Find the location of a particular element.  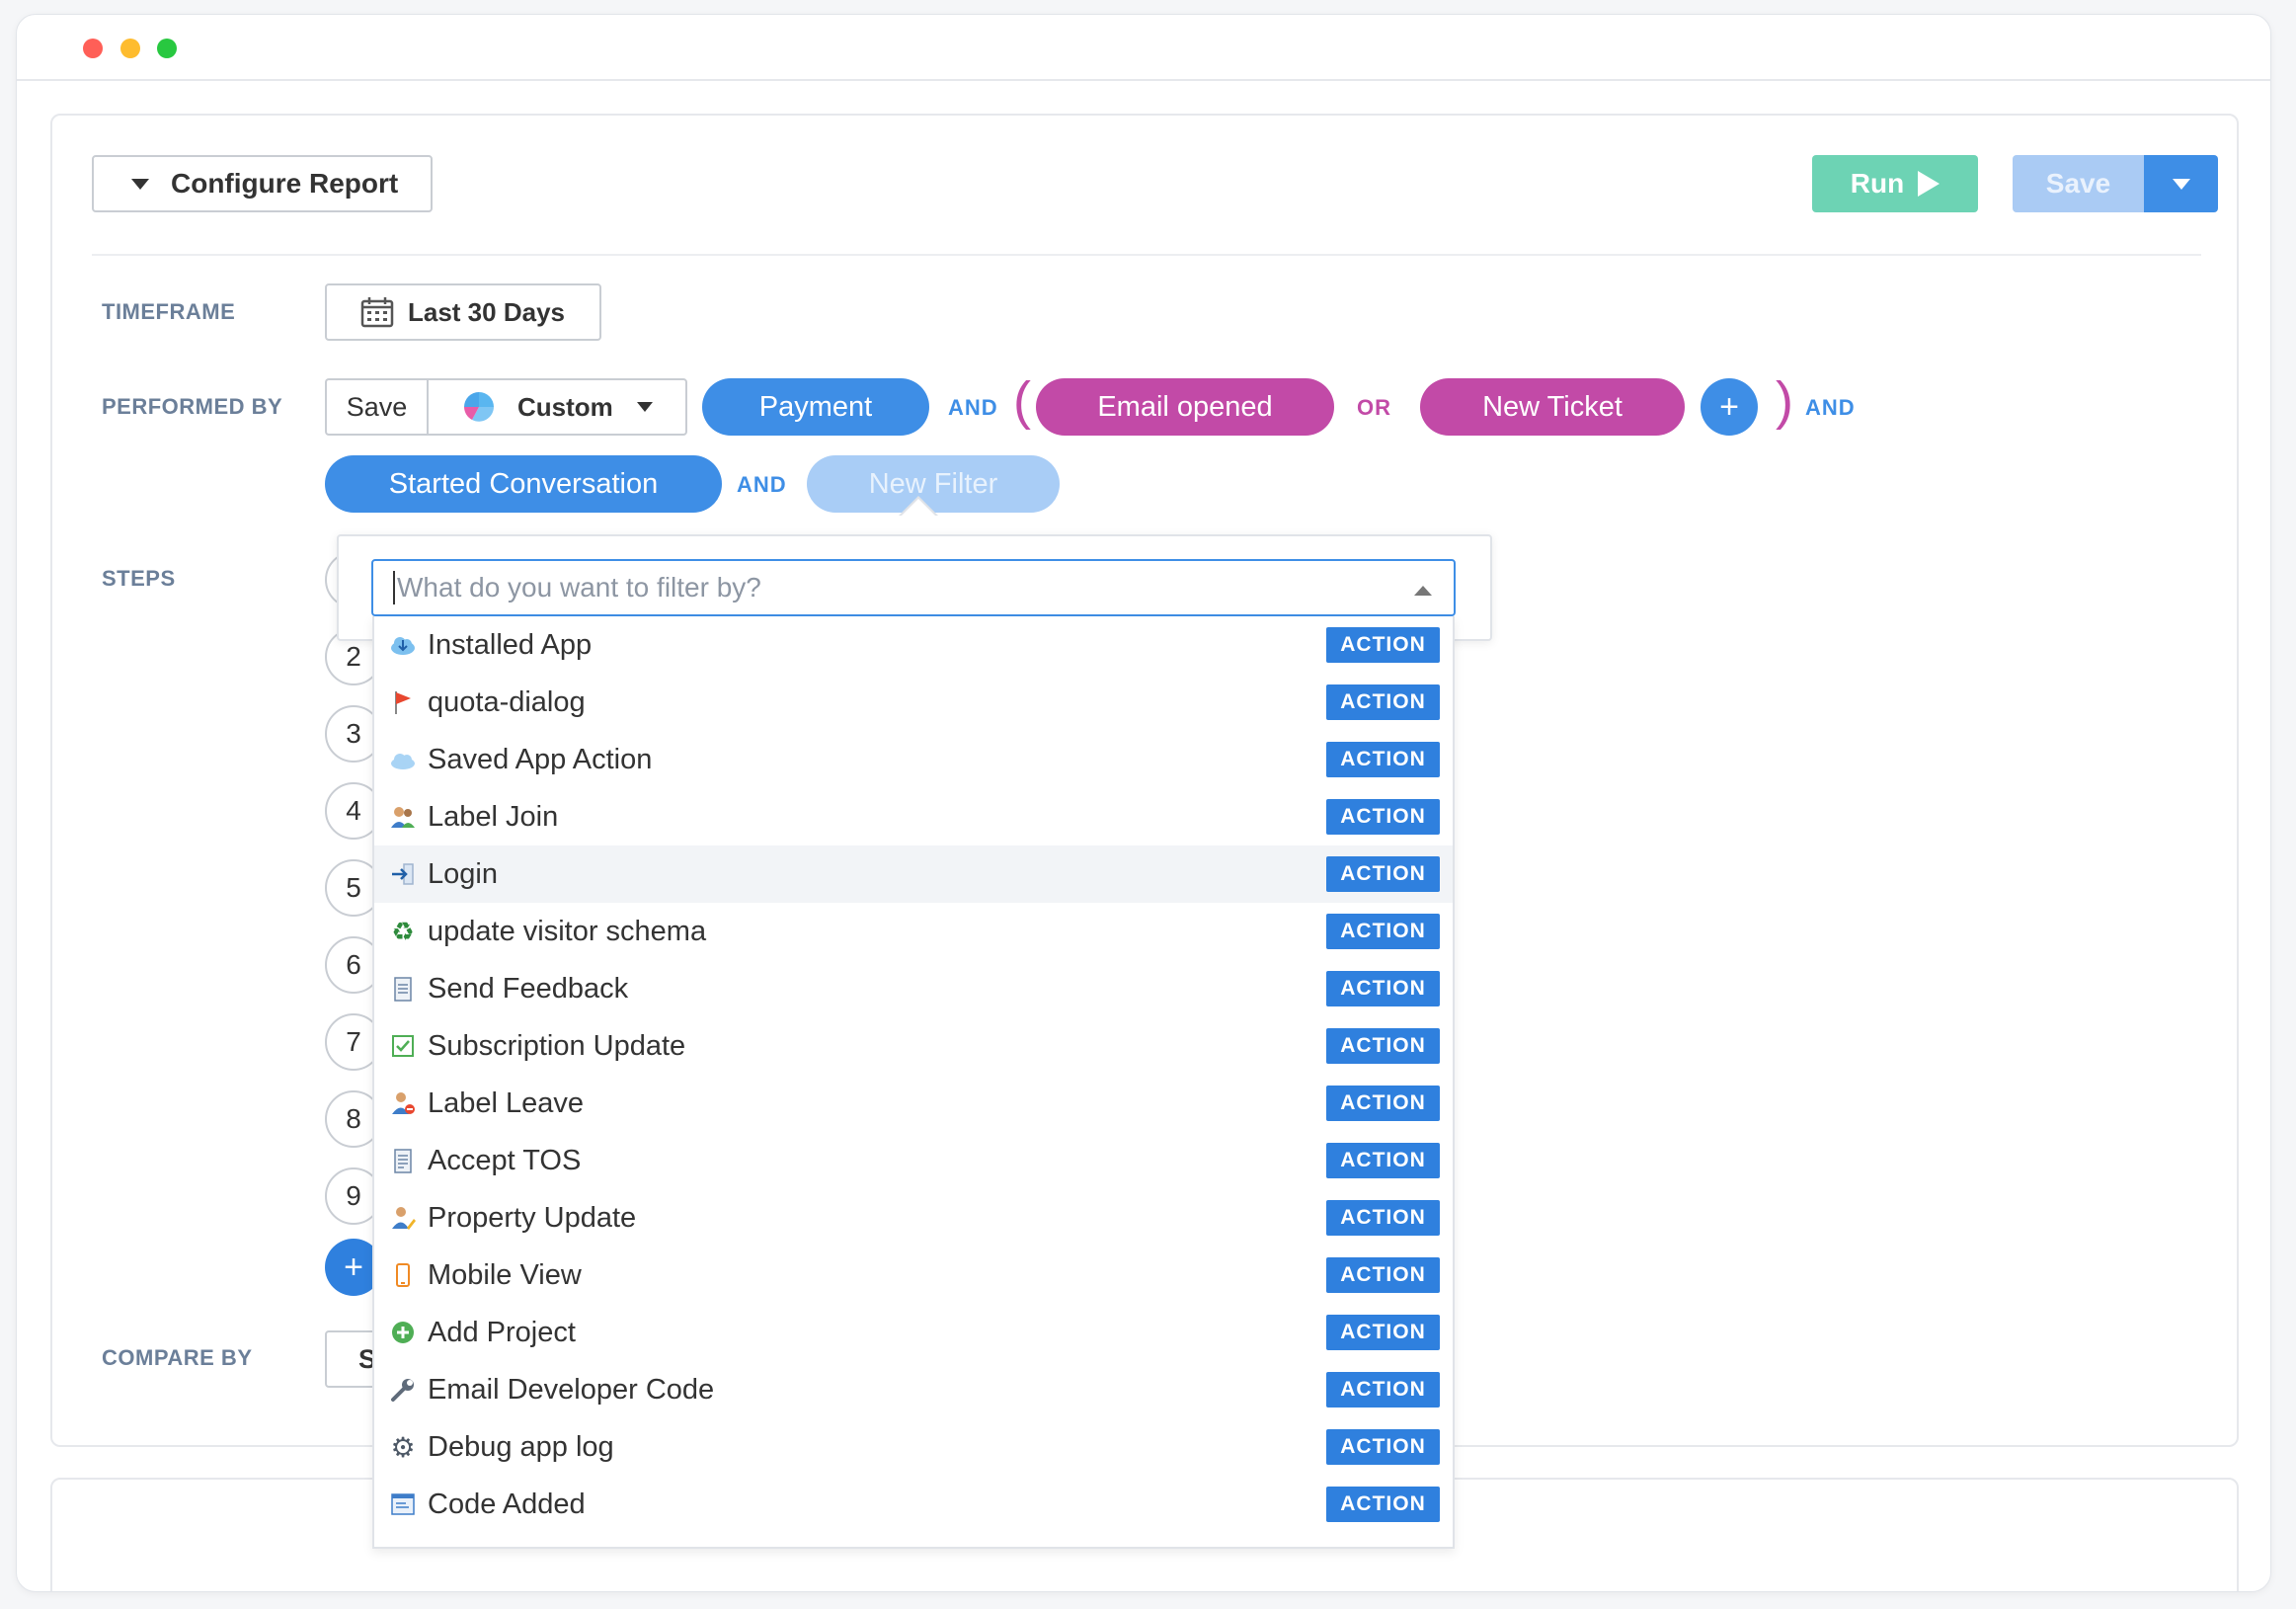

calendar-icon is located at coordinates (377, 312).